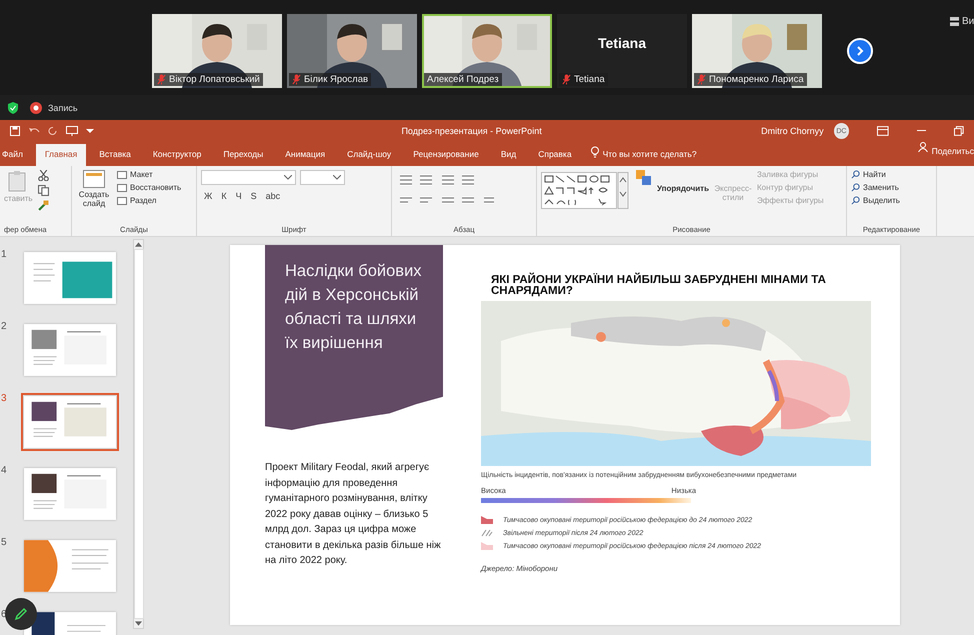  What do you see at coordinates (224, 196) in the screenshot?
I see `format-button: К` at bounding box center [224, 196].